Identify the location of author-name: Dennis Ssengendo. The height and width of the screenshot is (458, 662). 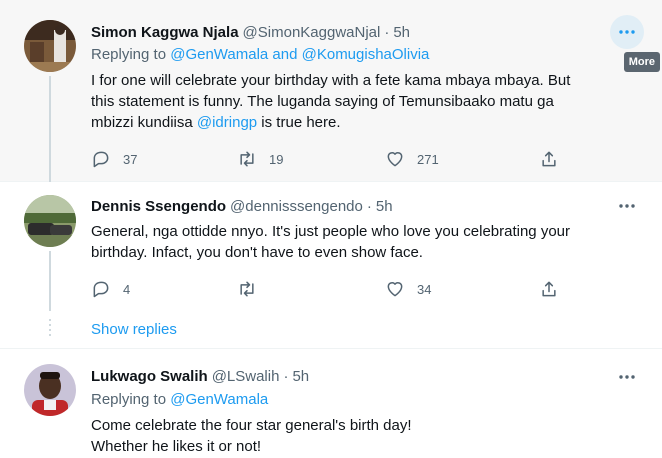
(158, 206).